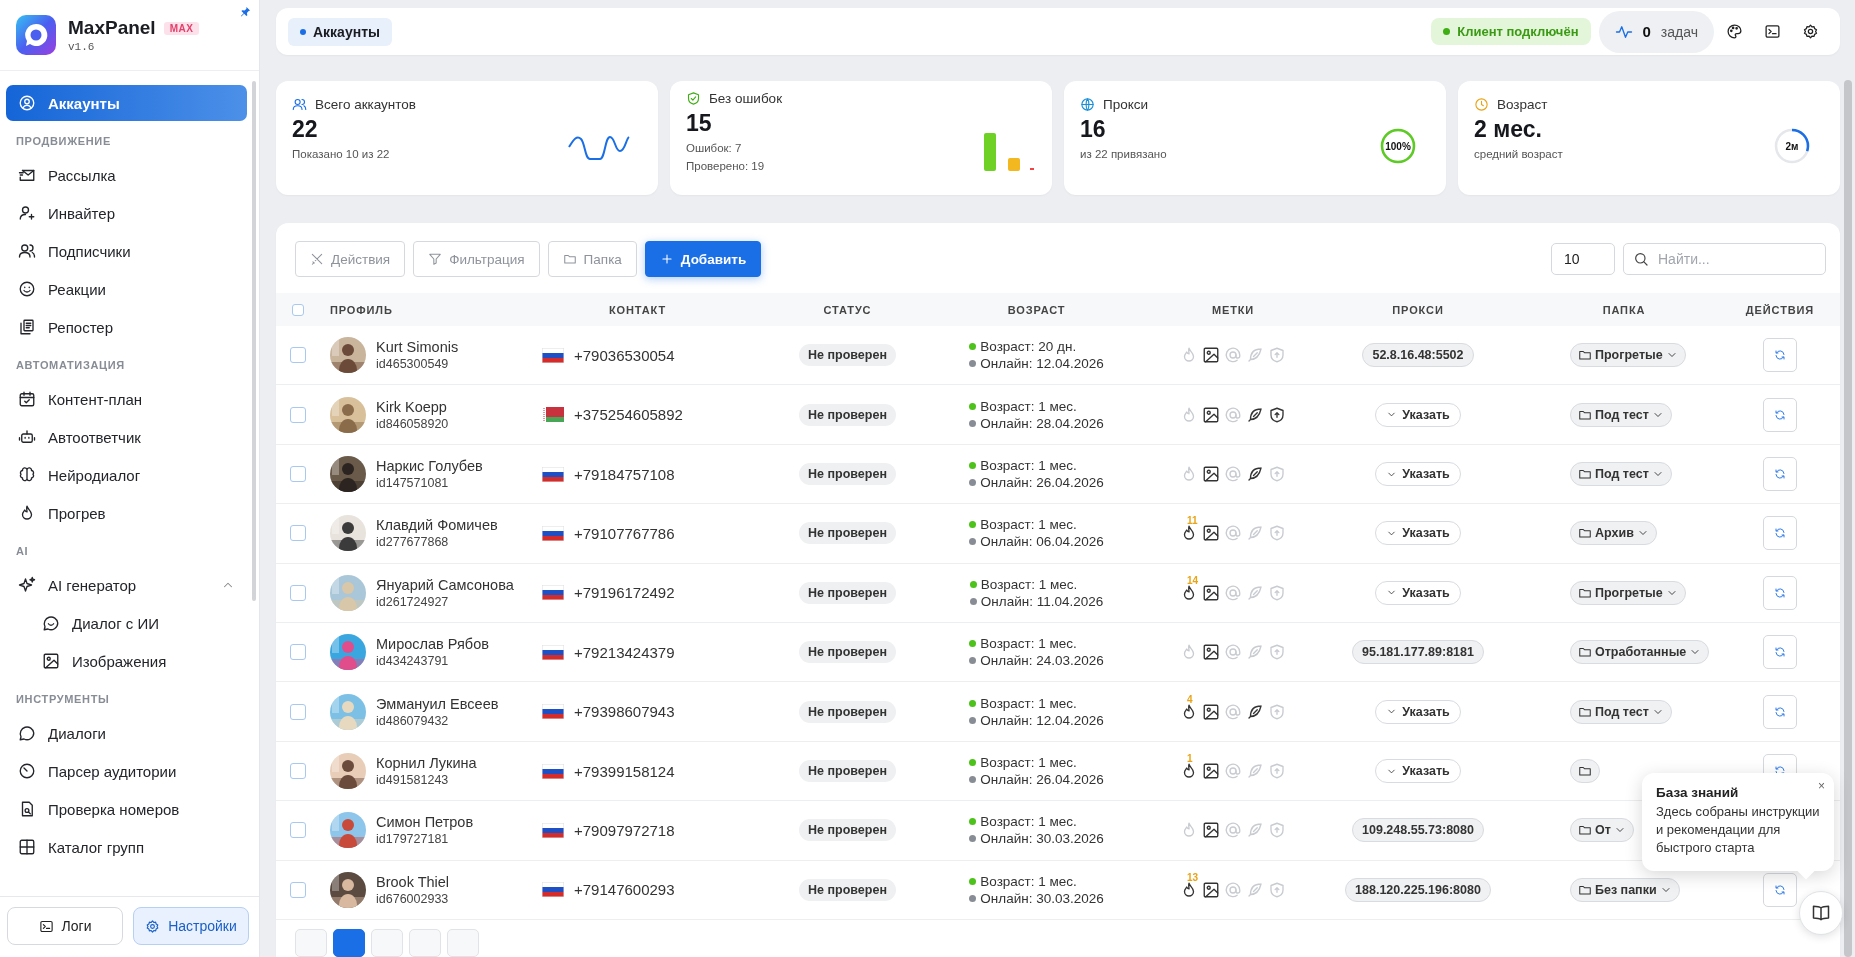 The image size is (1855, 957). I want to click on proxy-address: 52.8.16.48:5502, so click(1418, 355).